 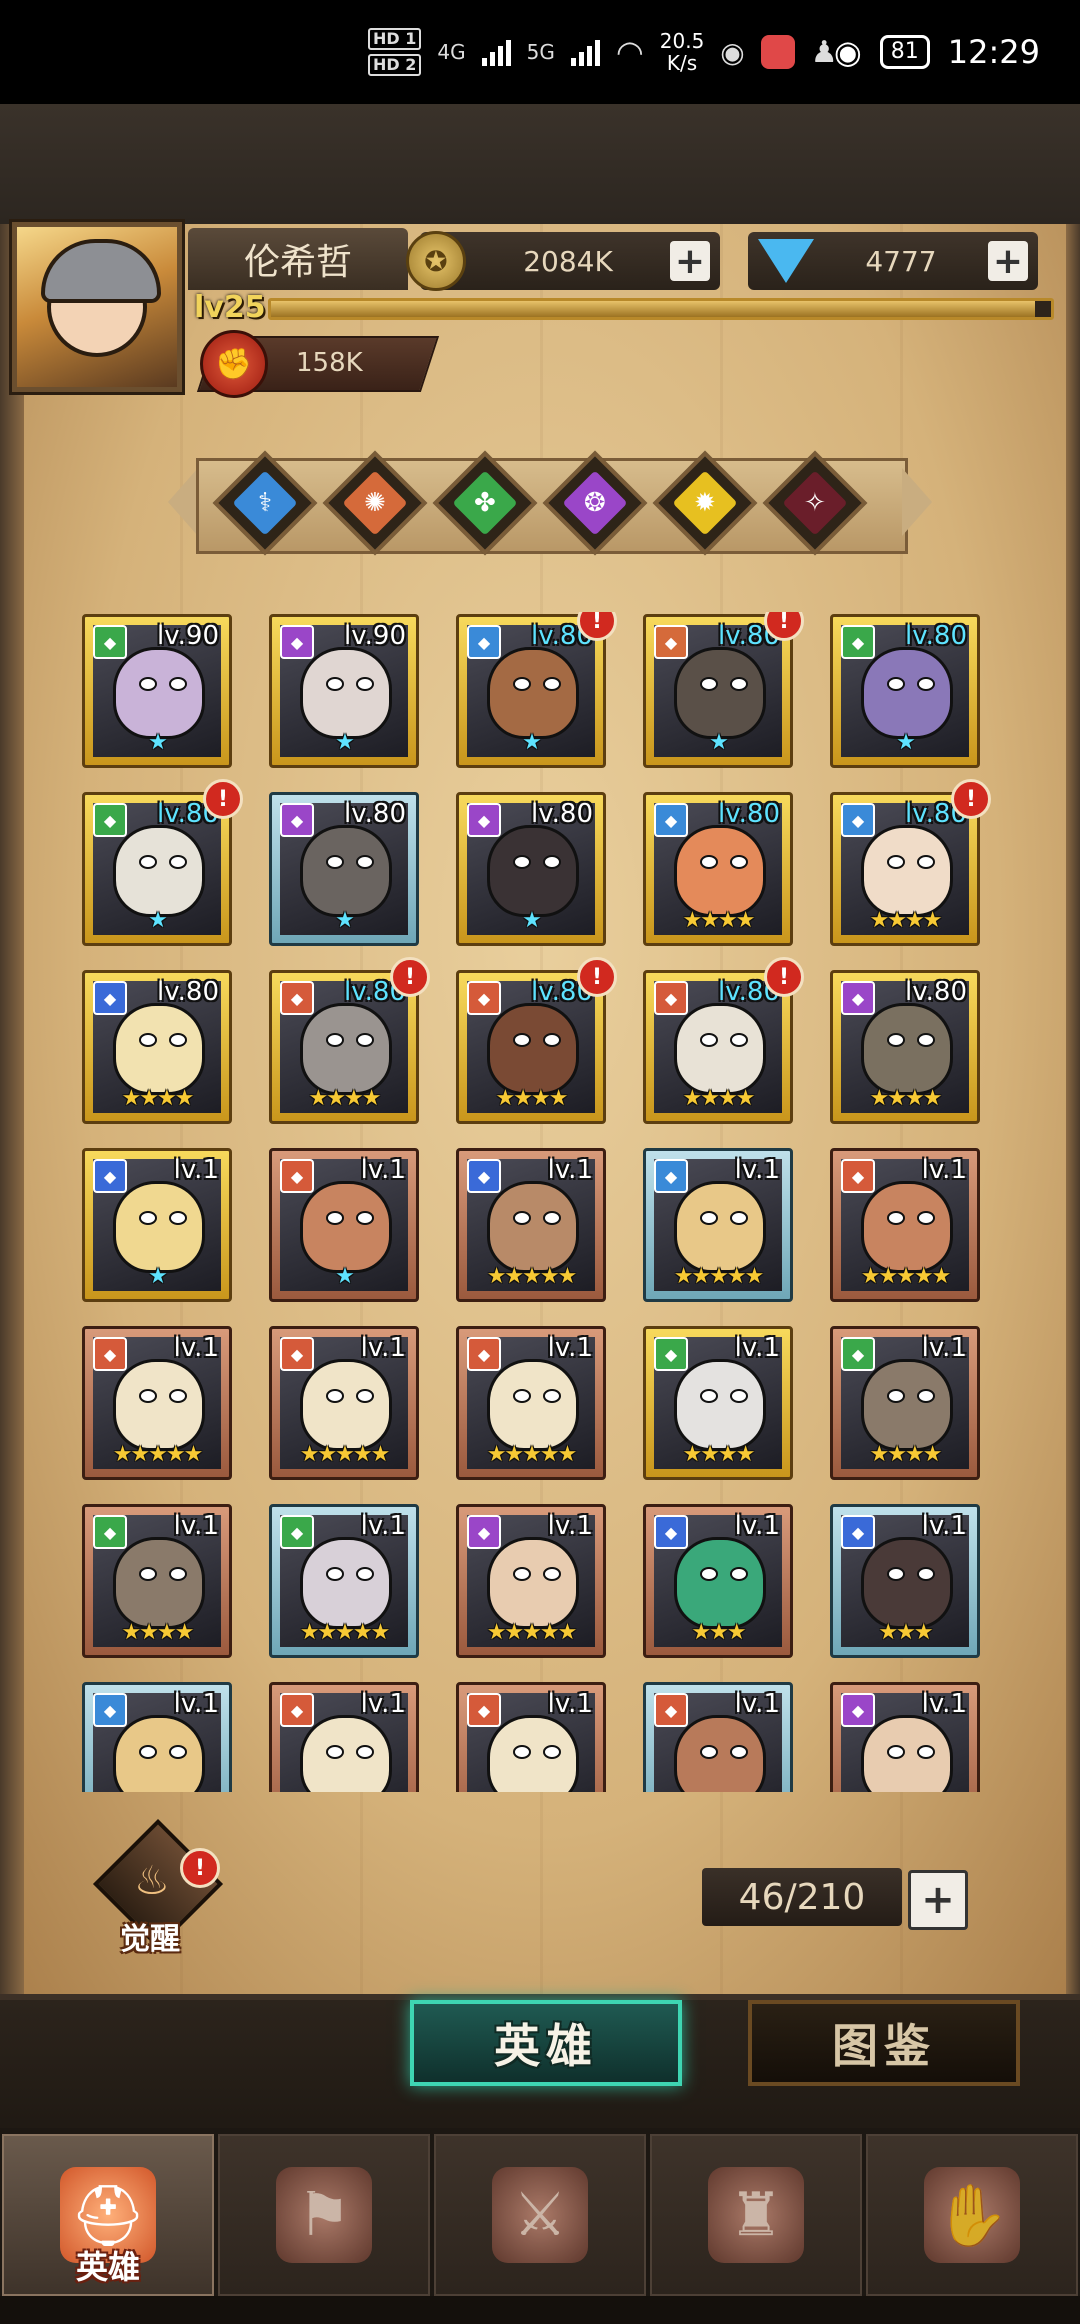 What do you see at coordinates (972, 2215) in the screenshot?
I see `nav-item-guild-handshake: ✋` at bounding box center [972, 2215].